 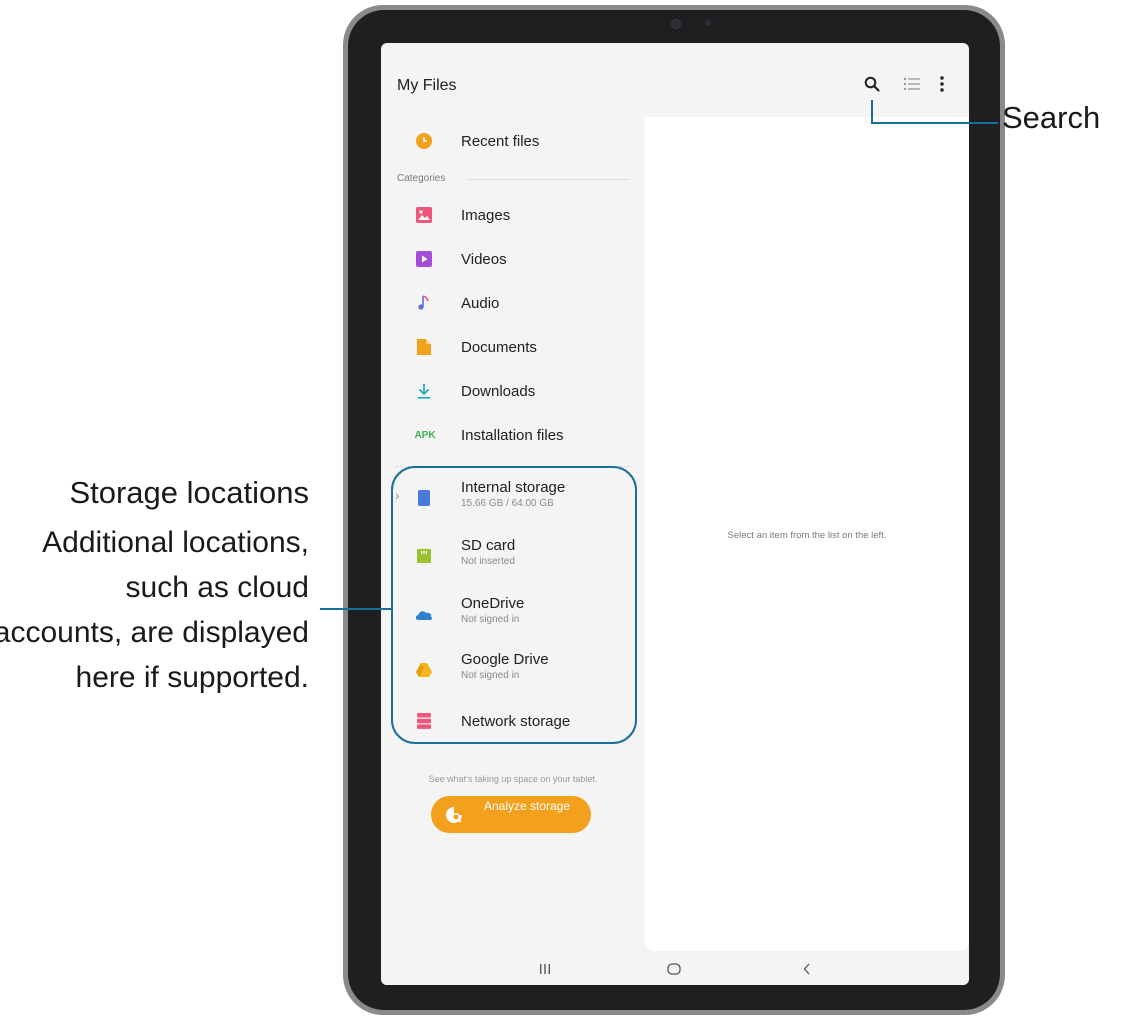 I want to click on category-label: Documents, so click(x=499, y=347).